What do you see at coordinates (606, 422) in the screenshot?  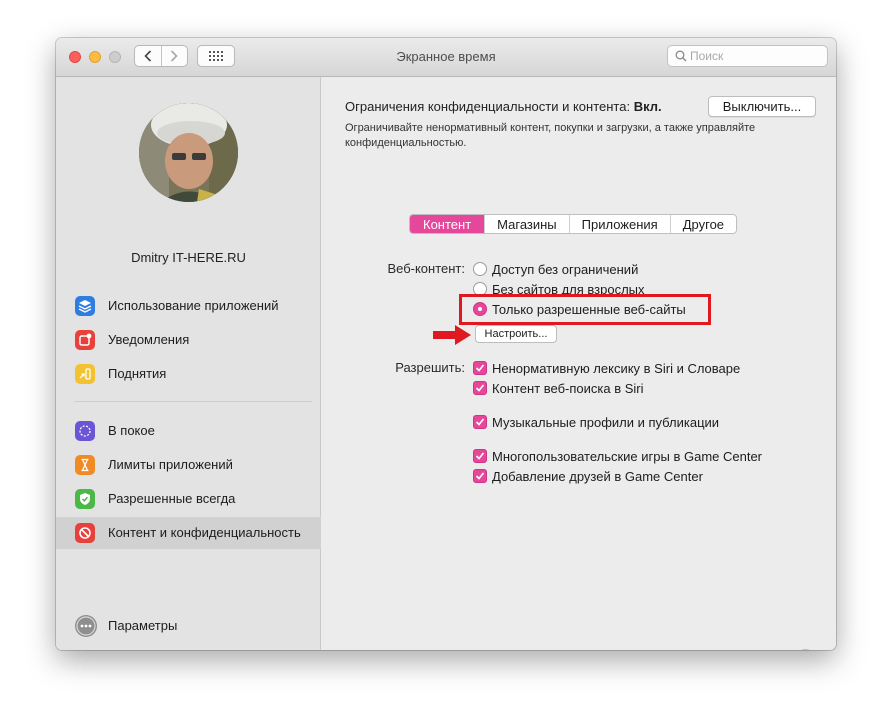 I see `checkbox-label: Музыкальные профили и публикации` at bounding box center [606, 422].